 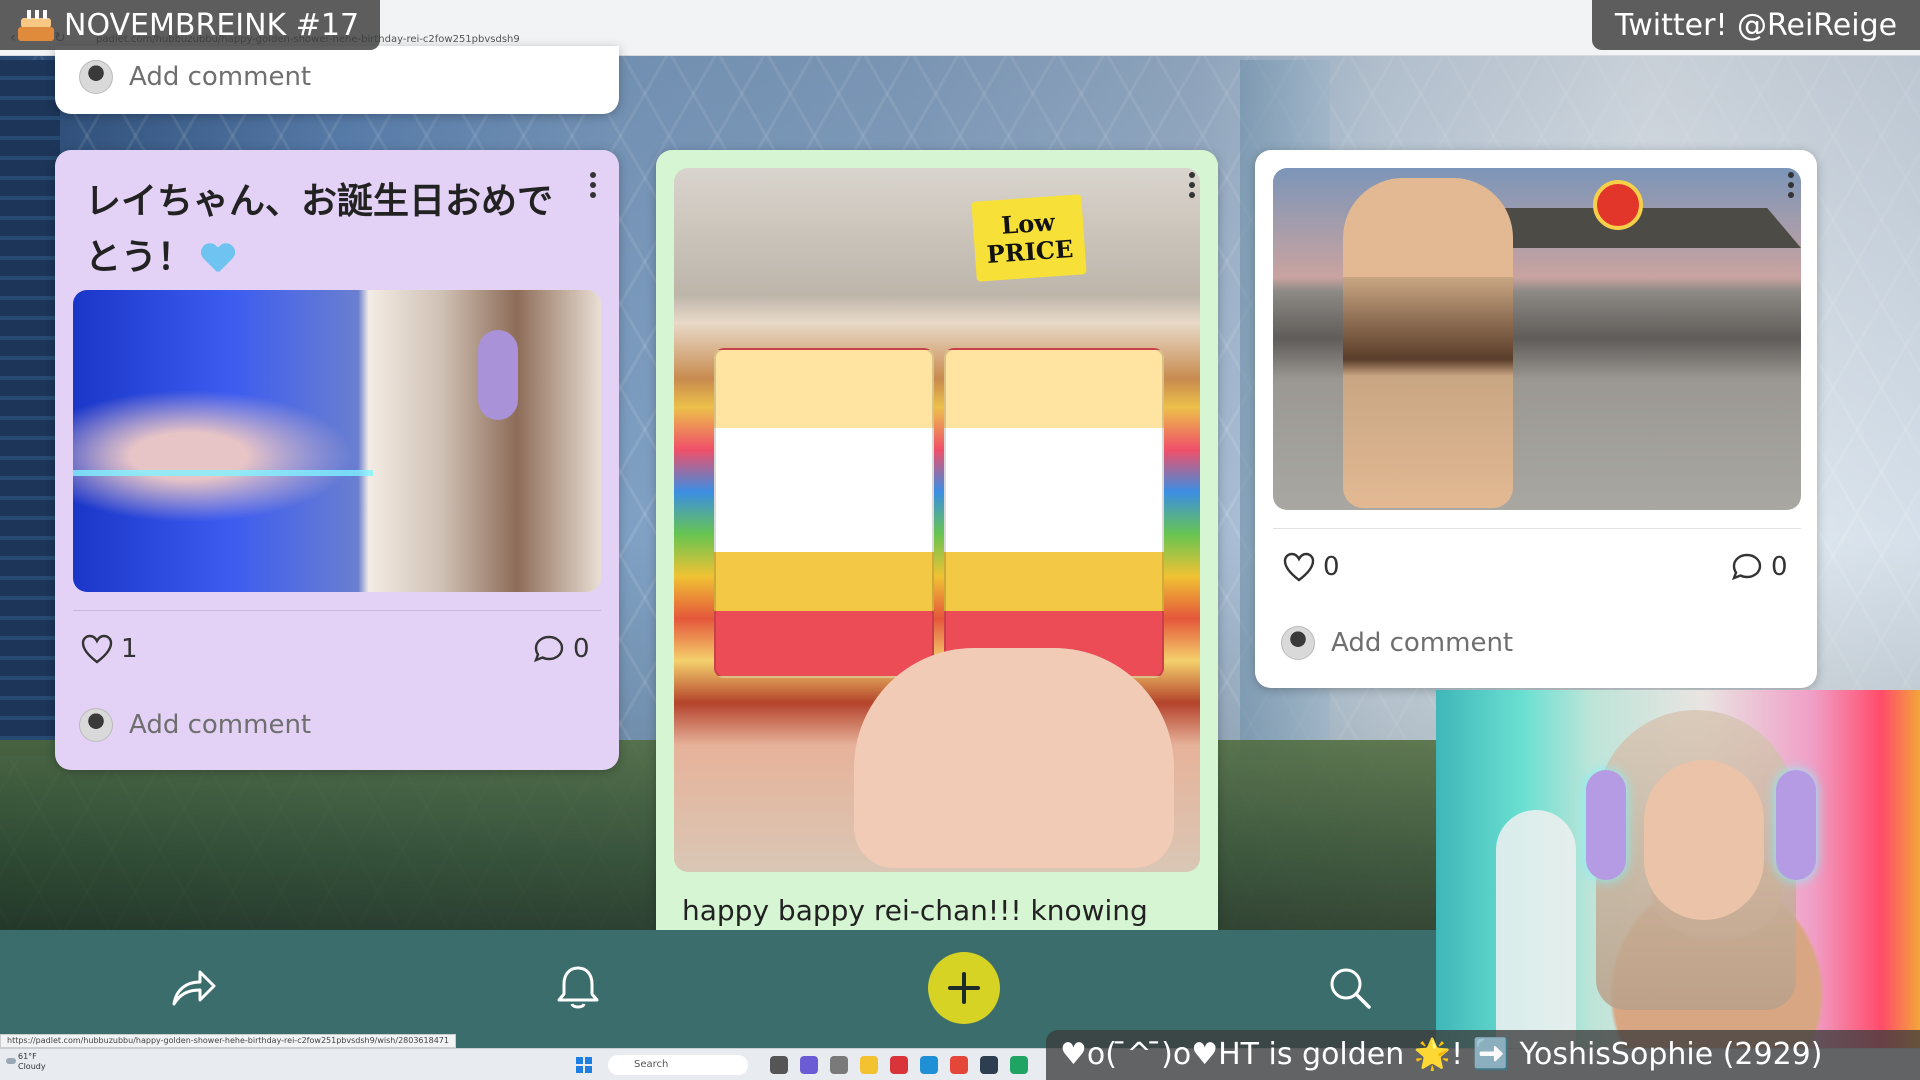 I want to click on share-arrow-icon, so click(x=193, y=989).